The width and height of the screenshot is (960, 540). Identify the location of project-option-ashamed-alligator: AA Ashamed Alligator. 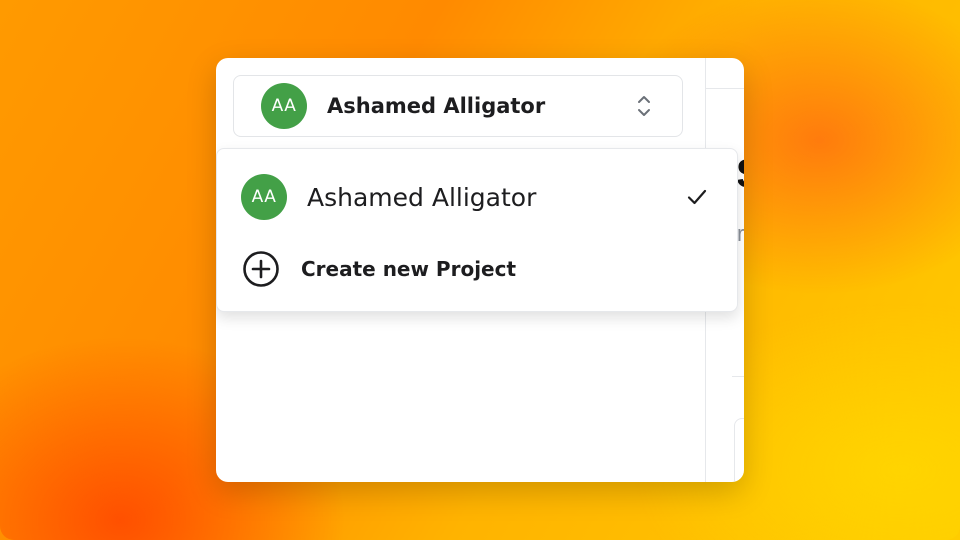
(477, 197).